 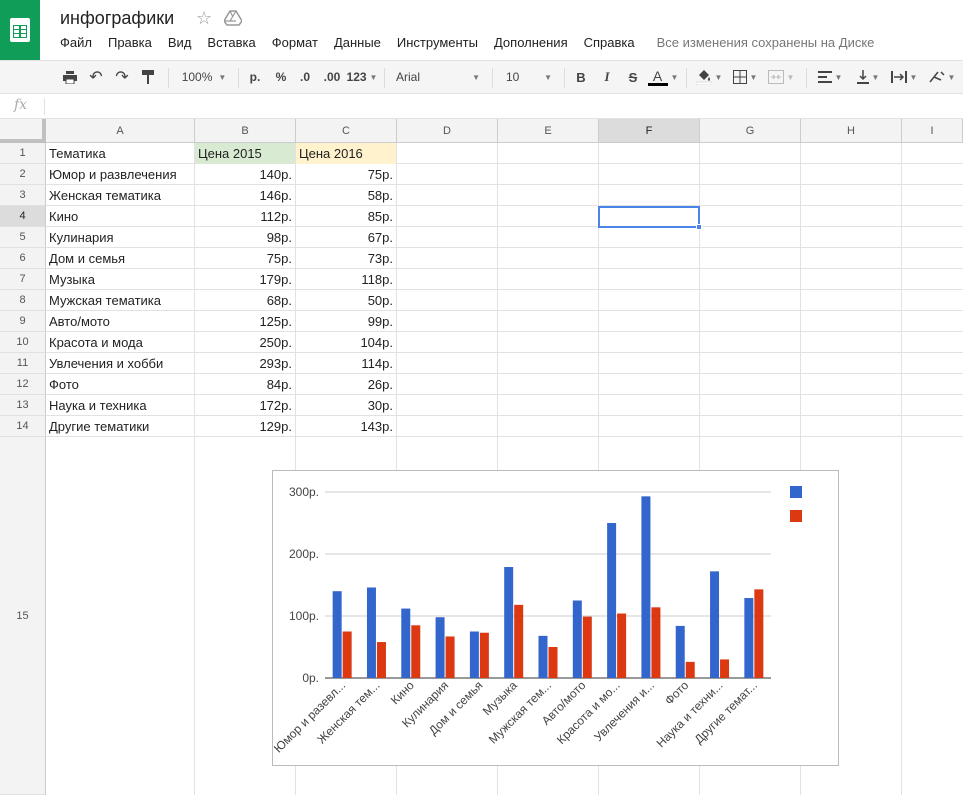 What do you see at coordinates (23, 131) in the screenshot?
I see `select-all-corner` at bounding box center [23, 131].